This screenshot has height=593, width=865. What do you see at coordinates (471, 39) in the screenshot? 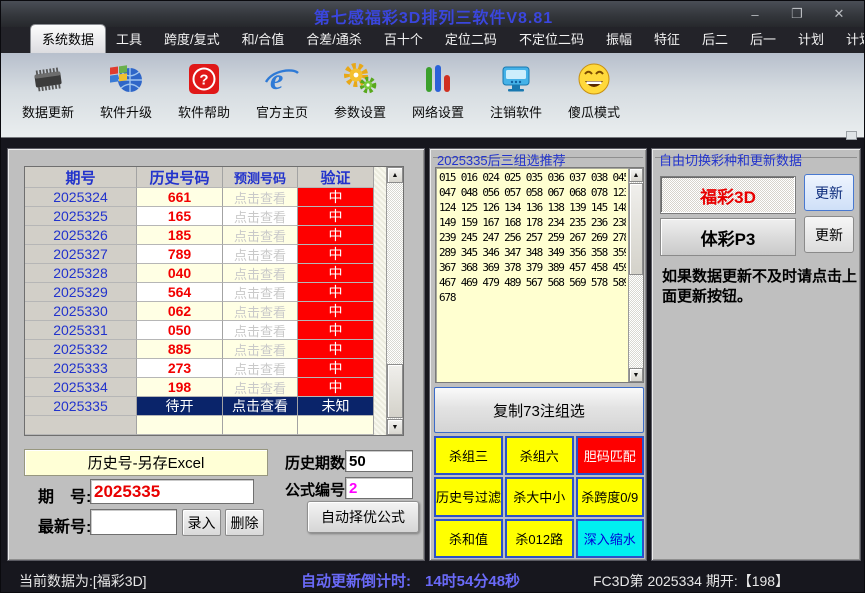
I see `tab-定位二码: 定位二码` at bounding box center [471, 39].